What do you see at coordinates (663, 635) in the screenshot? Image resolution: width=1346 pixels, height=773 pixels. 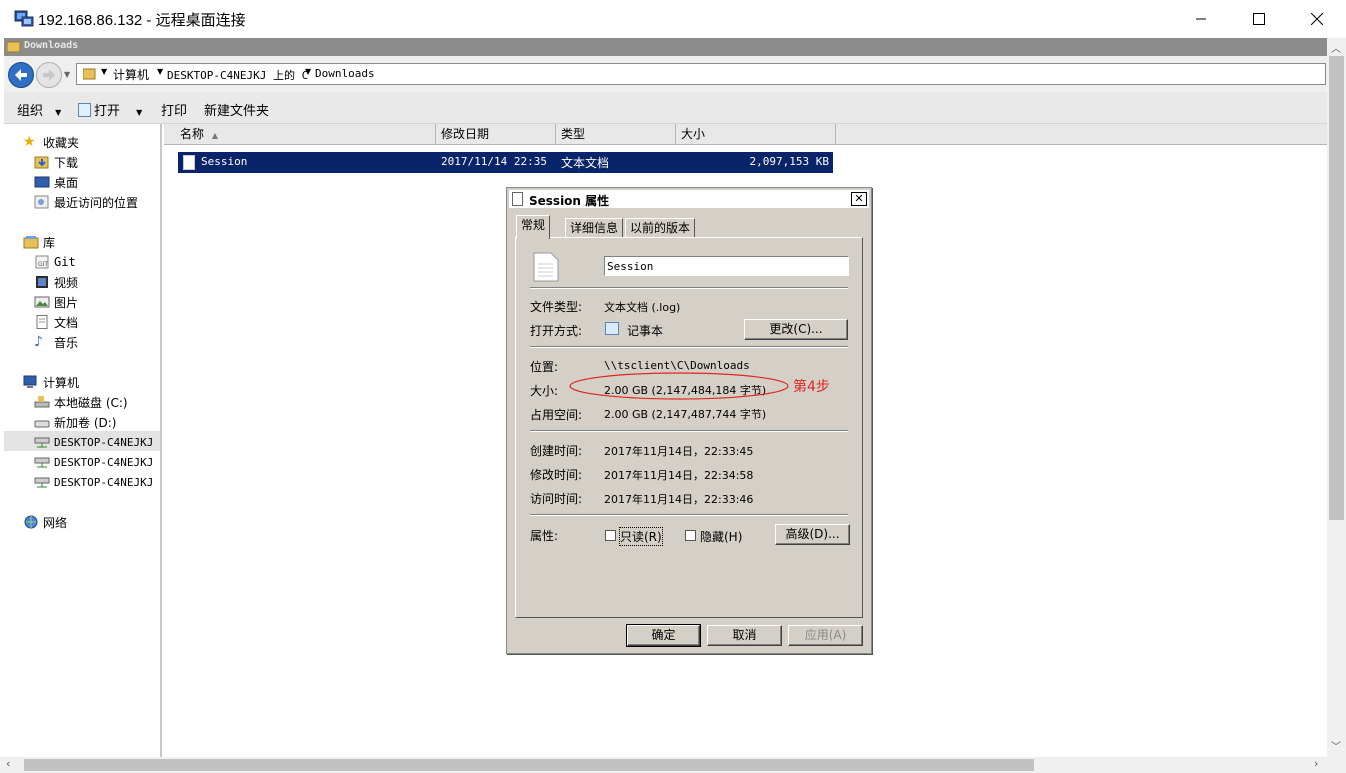 I see `ok-button: 确定` at bounding box center [663, 635].